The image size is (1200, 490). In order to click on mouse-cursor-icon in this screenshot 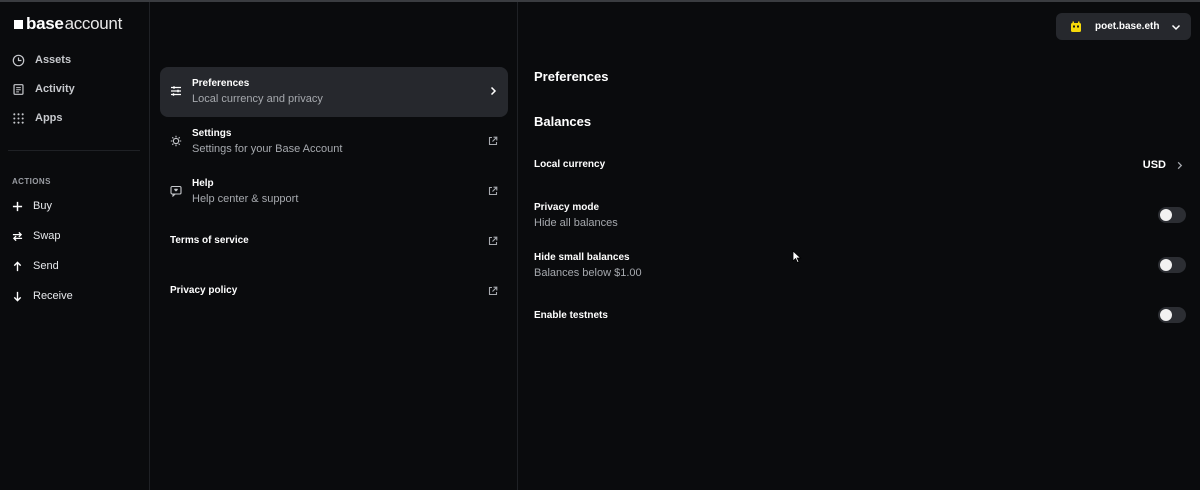, I will do `click(797, 257)`.